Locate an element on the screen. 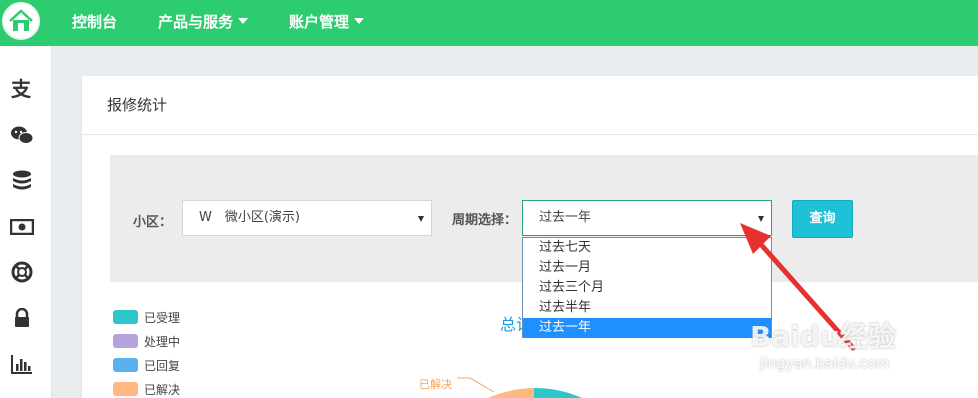  lifebuoy-icon is located at coordinates (22, 272).